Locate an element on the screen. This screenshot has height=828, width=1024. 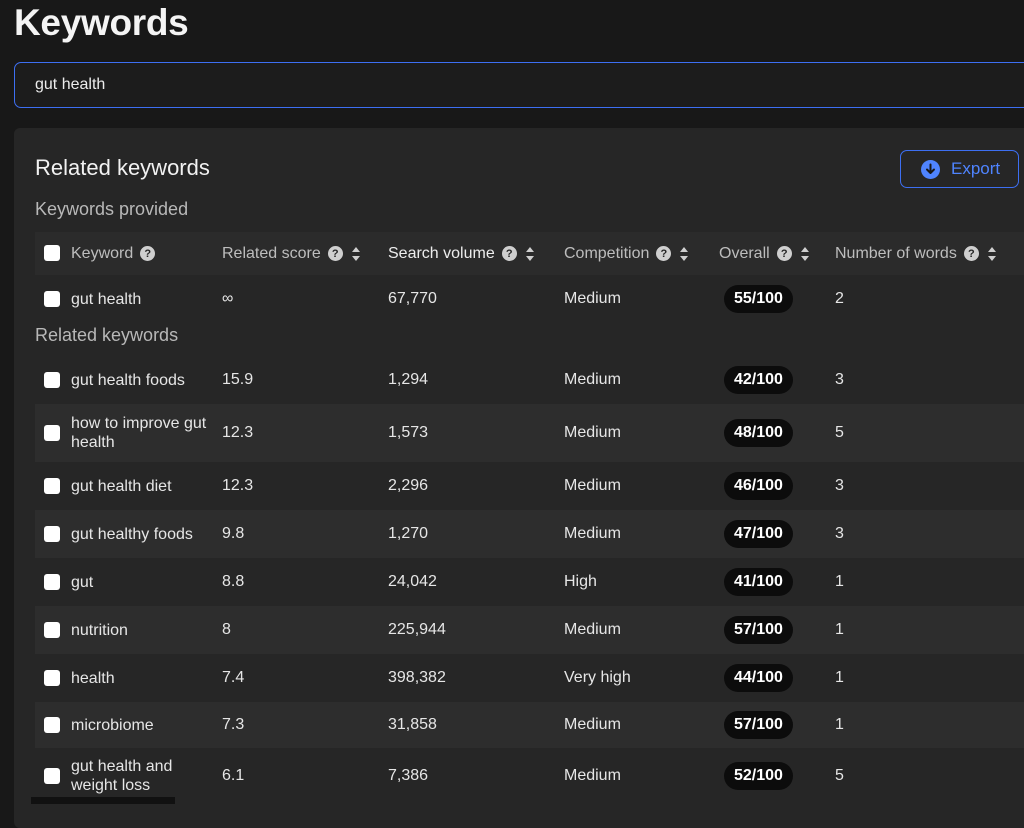
overall-badge: 48/100 is located at coordinates (758, 433).